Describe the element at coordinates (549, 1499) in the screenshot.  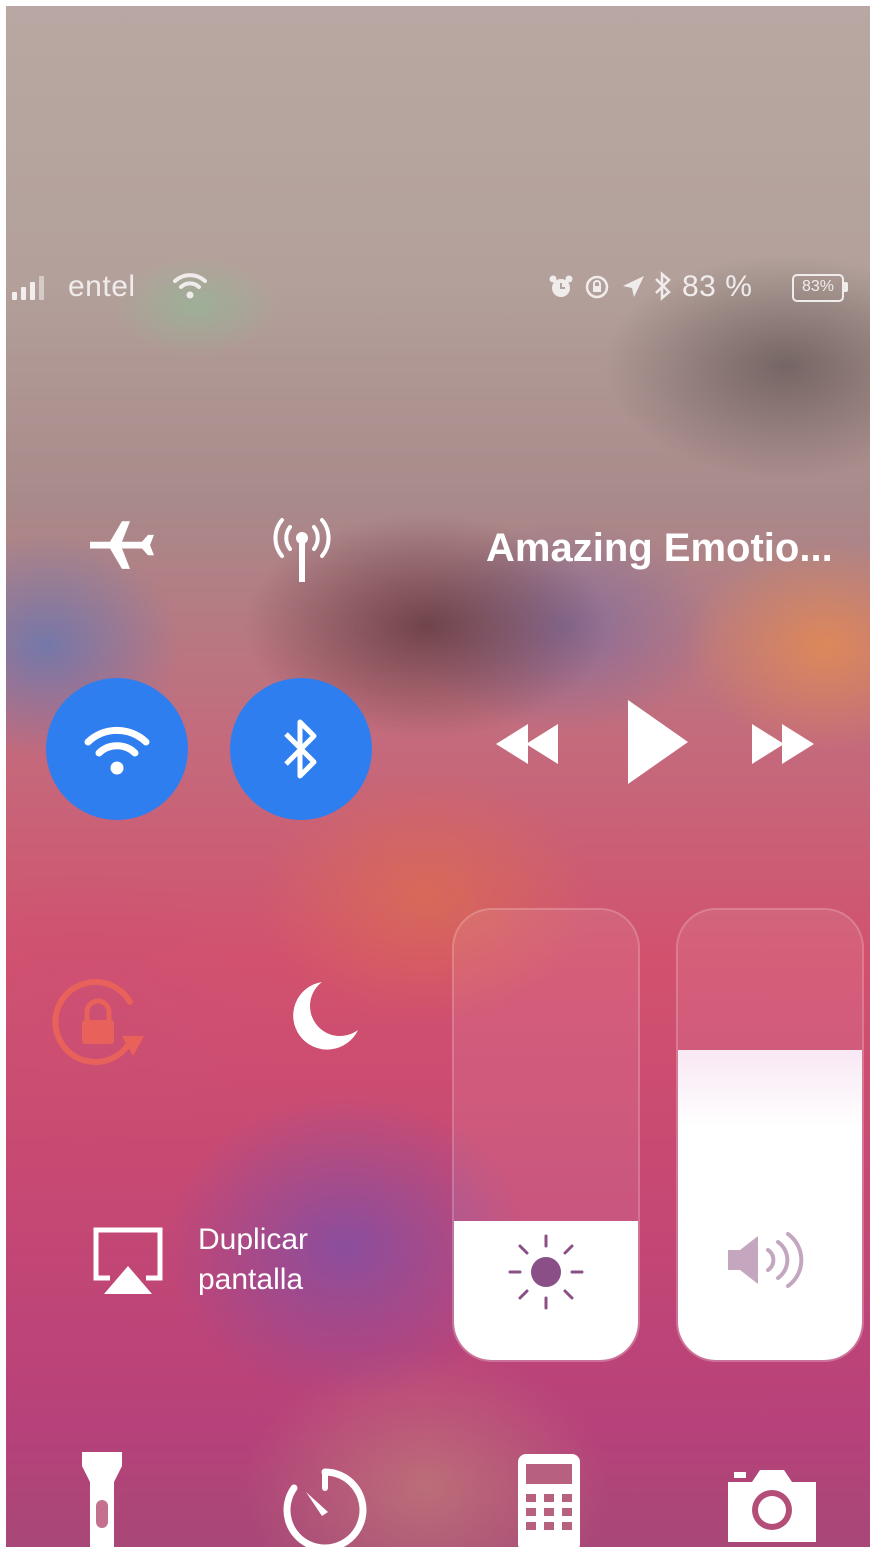
I see `calculator-button` at that location.